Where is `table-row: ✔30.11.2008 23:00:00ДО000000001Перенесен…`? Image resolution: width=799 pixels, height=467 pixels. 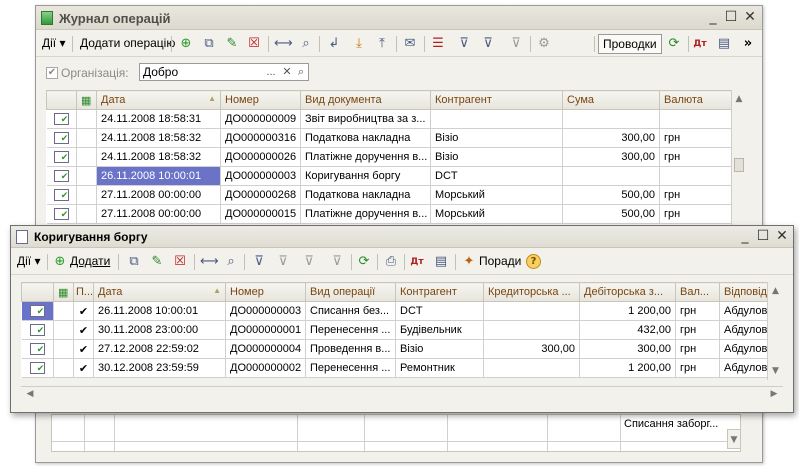 table-row: ✔30.11.2008 23:00:00ДО000000001Перенесен… is located at coordinates (394, 330).